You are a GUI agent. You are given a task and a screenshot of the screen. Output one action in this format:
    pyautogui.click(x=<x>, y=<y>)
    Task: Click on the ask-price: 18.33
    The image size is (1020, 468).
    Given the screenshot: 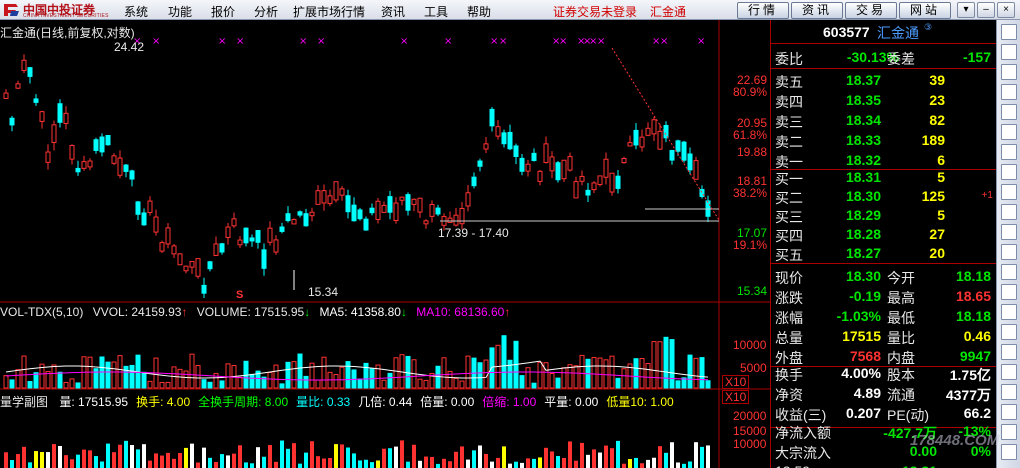 What is the action you would take?
    pyautogui.click(x=863, y=140)
    